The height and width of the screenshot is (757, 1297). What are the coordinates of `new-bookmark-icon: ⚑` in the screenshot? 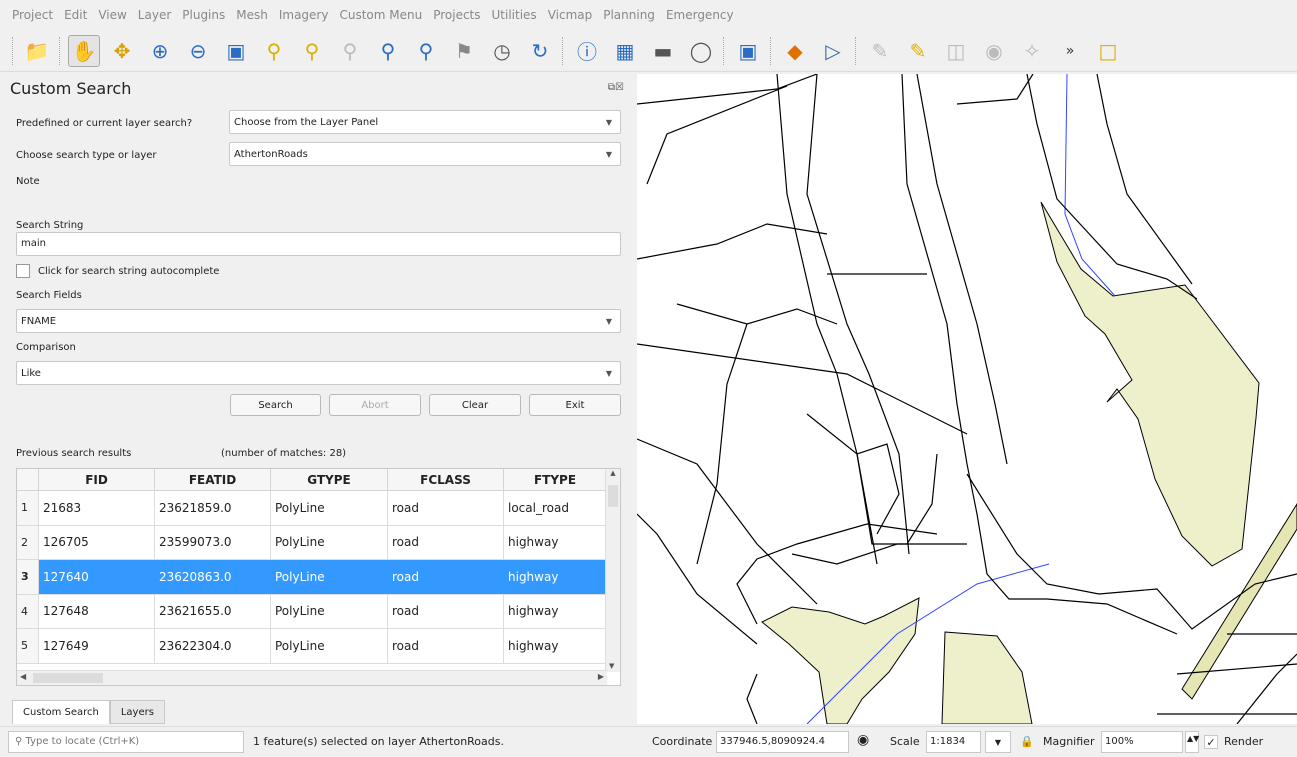 It's located at (464, 51).